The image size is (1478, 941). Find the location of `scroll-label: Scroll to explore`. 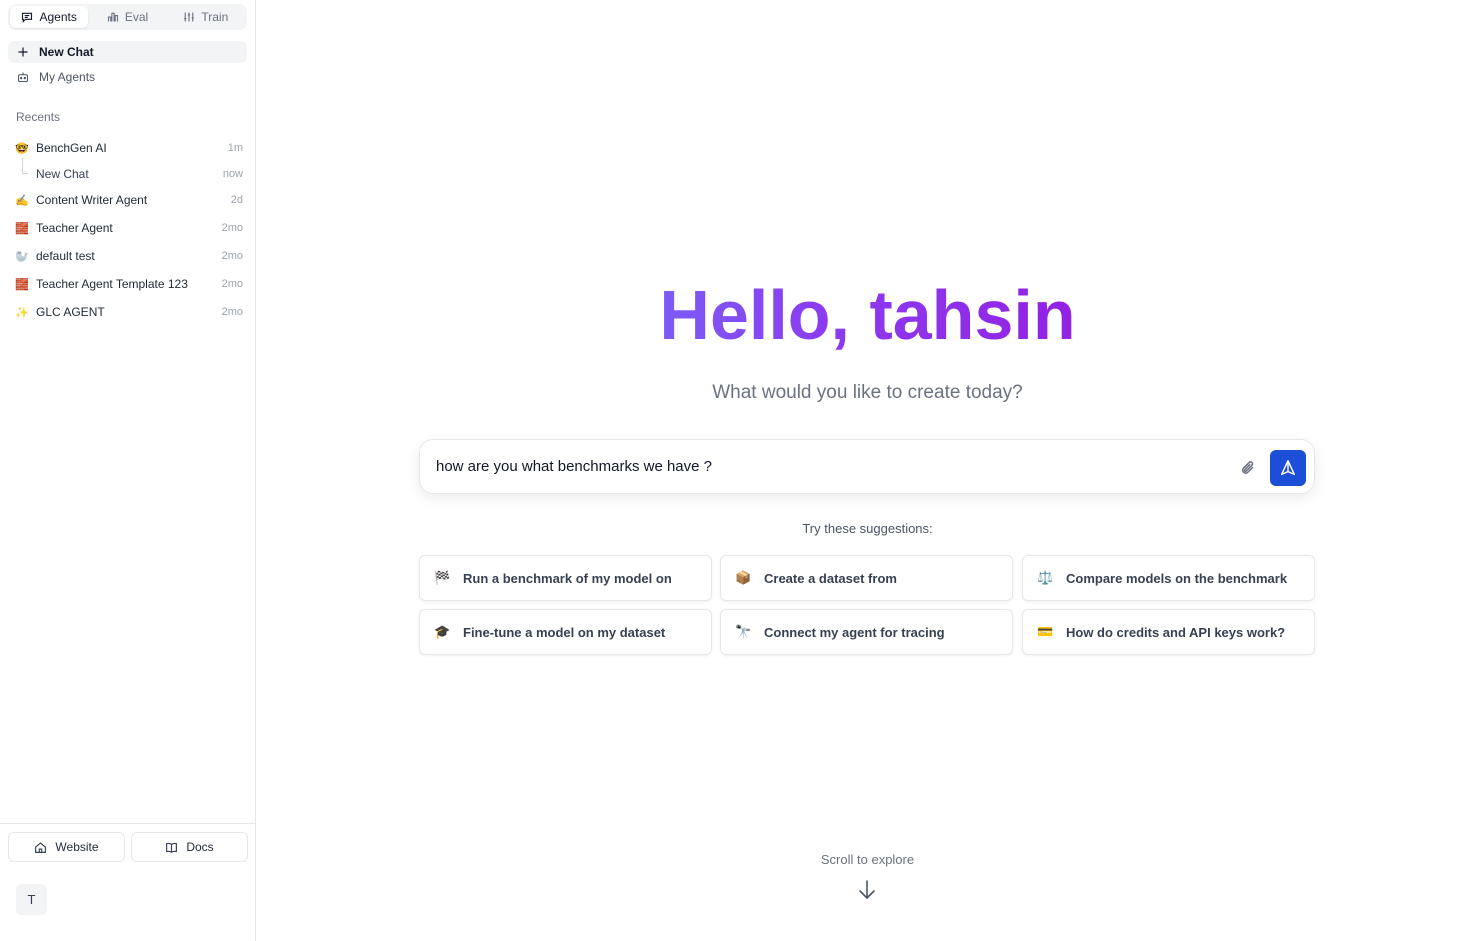

scroll-label: Scroll to explore is located at coordinates (867, 859).